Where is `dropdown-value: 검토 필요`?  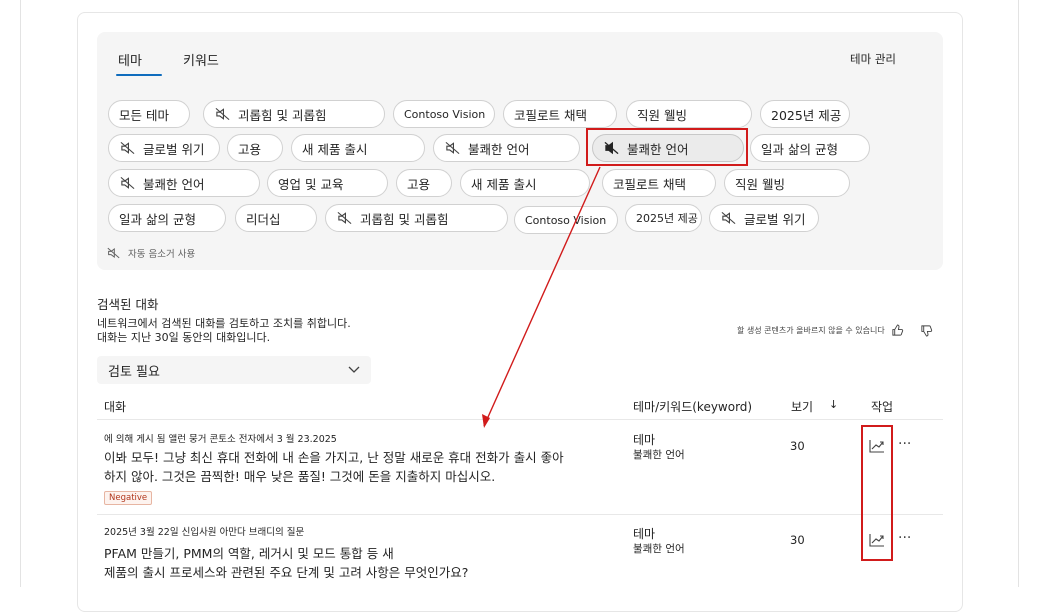 dropdown-value: 검토 필요 is located at coordinates (134, 372).